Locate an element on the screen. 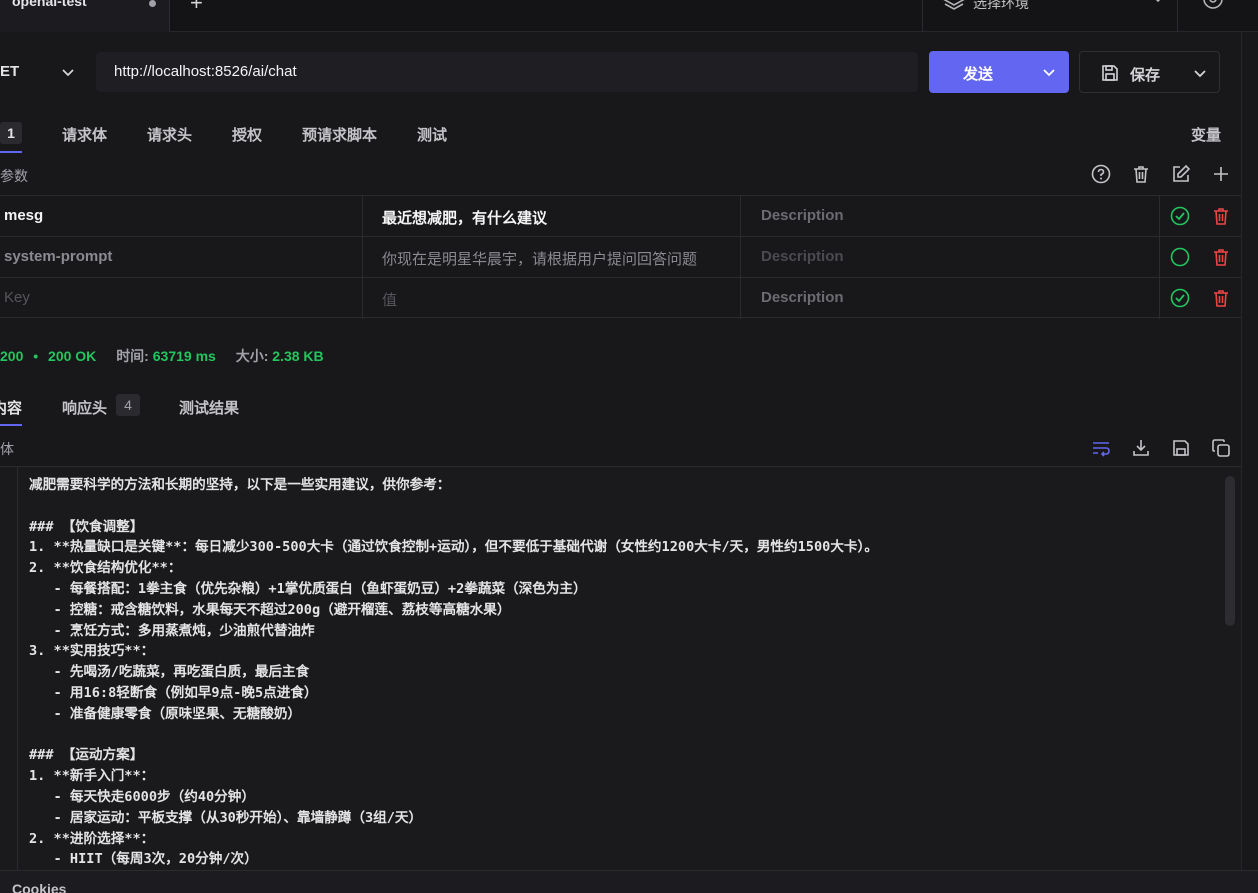  new-tab-icon: + is located at coordinates (196, 8).